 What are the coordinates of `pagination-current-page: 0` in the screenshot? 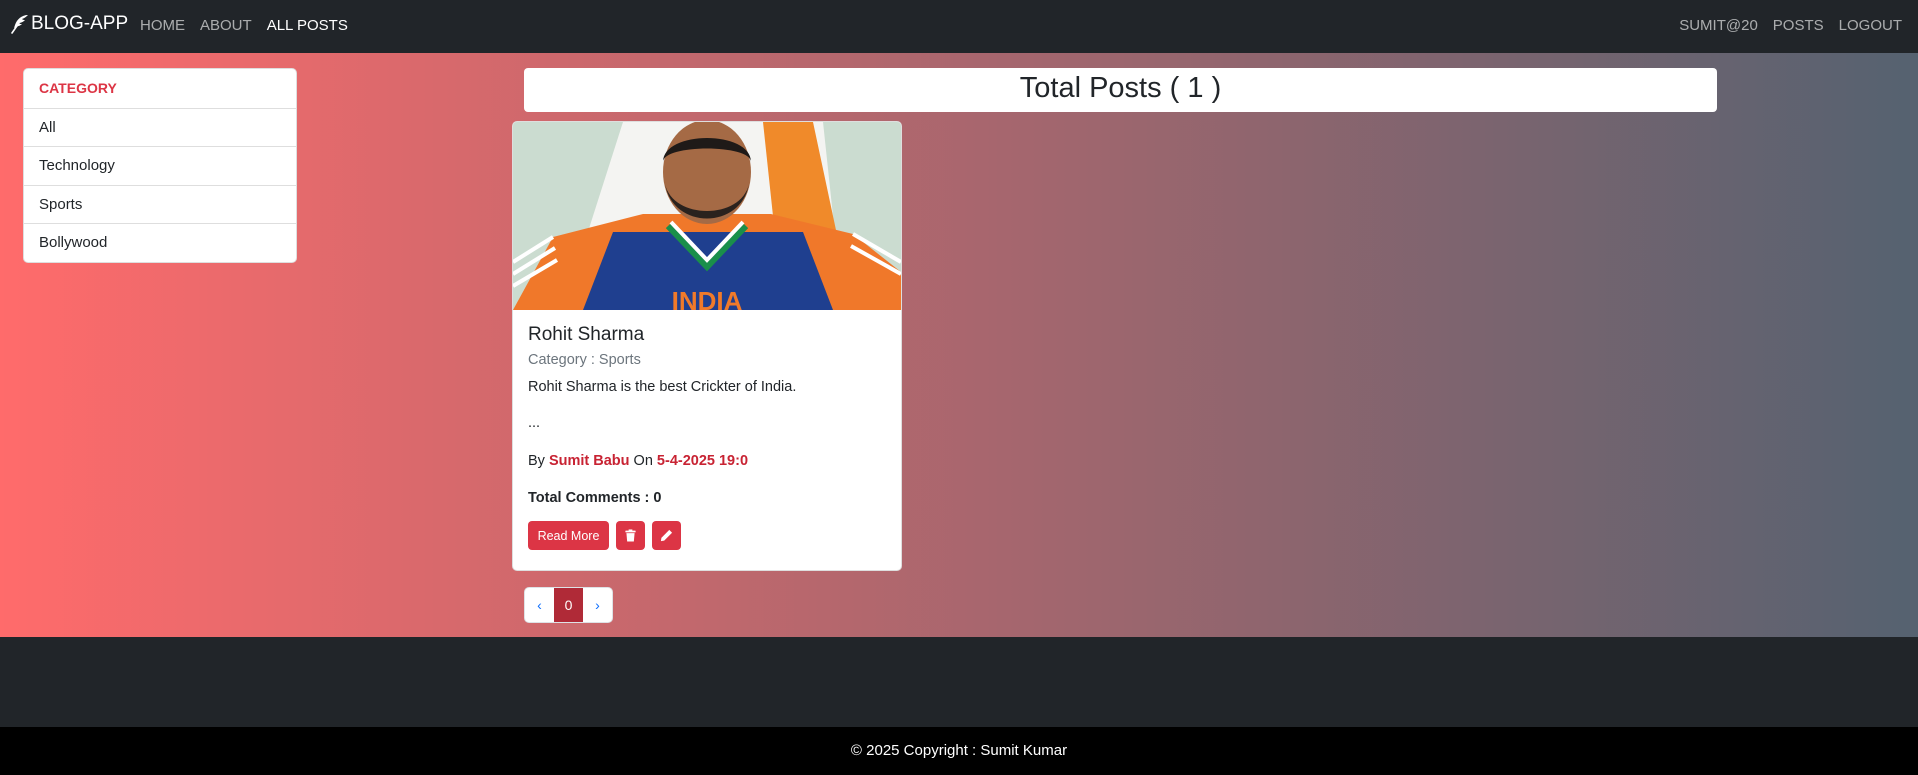 It's located at (568, 605).